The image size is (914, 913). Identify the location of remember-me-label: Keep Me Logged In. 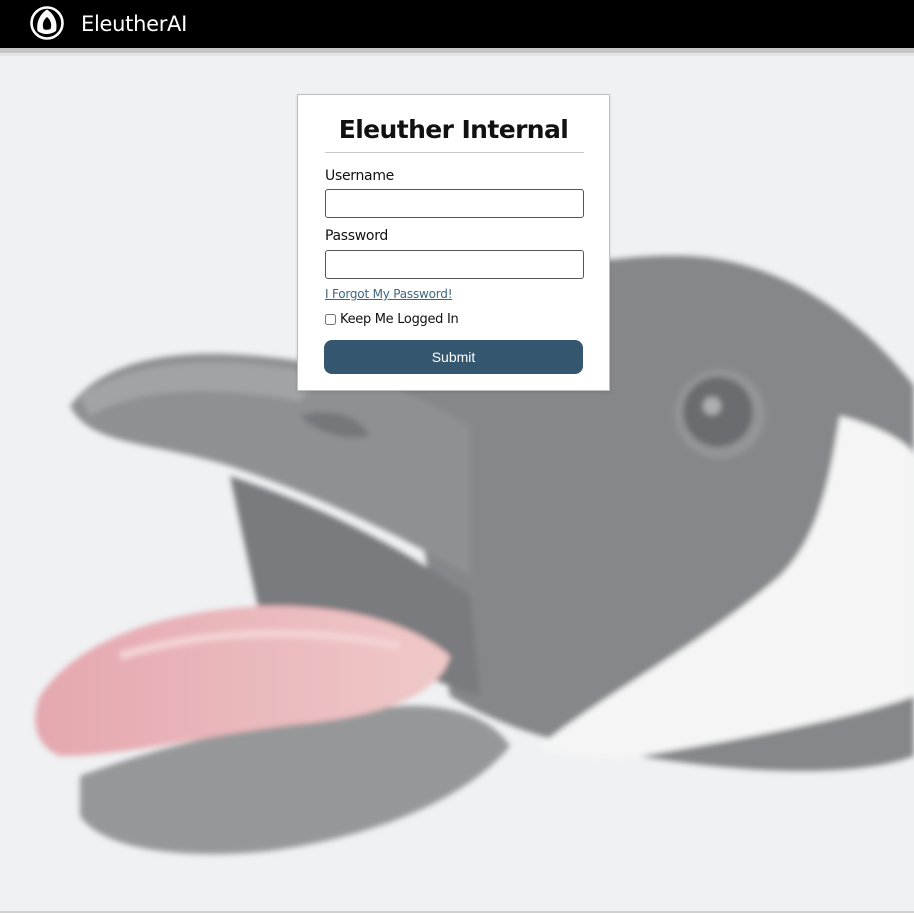
(399, 319).